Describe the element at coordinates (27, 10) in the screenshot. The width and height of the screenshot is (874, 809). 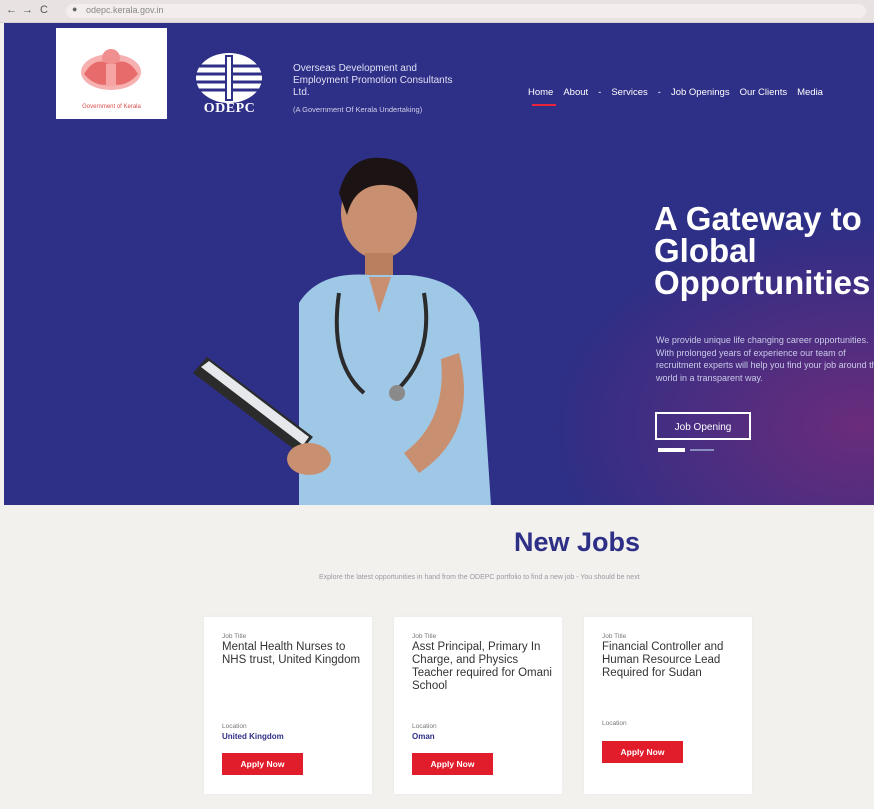
I see `forward-icon: →` at that location.